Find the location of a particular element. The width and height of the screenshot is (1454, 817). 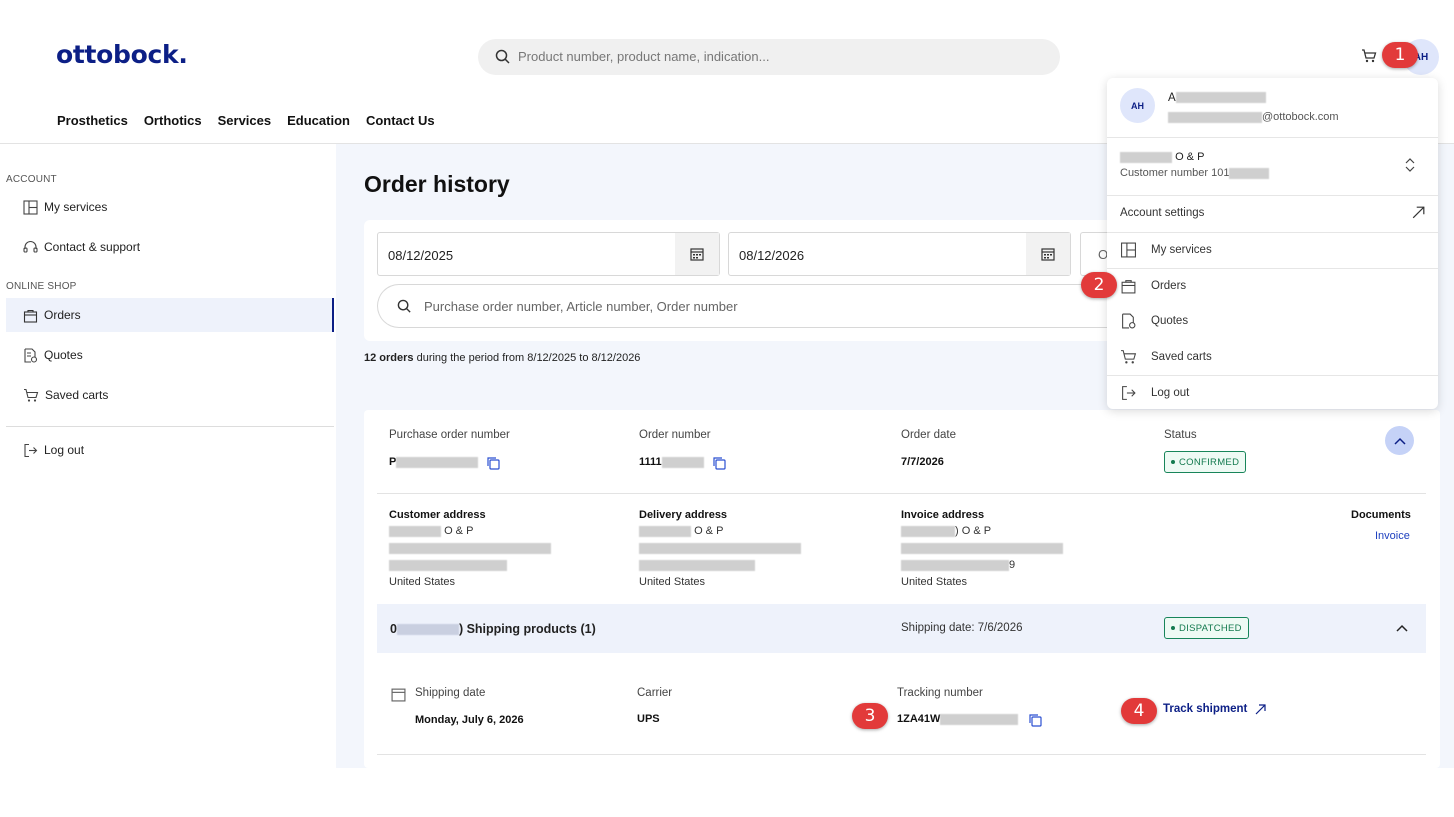

quote-document-icon is located at coordinates (31, 355).